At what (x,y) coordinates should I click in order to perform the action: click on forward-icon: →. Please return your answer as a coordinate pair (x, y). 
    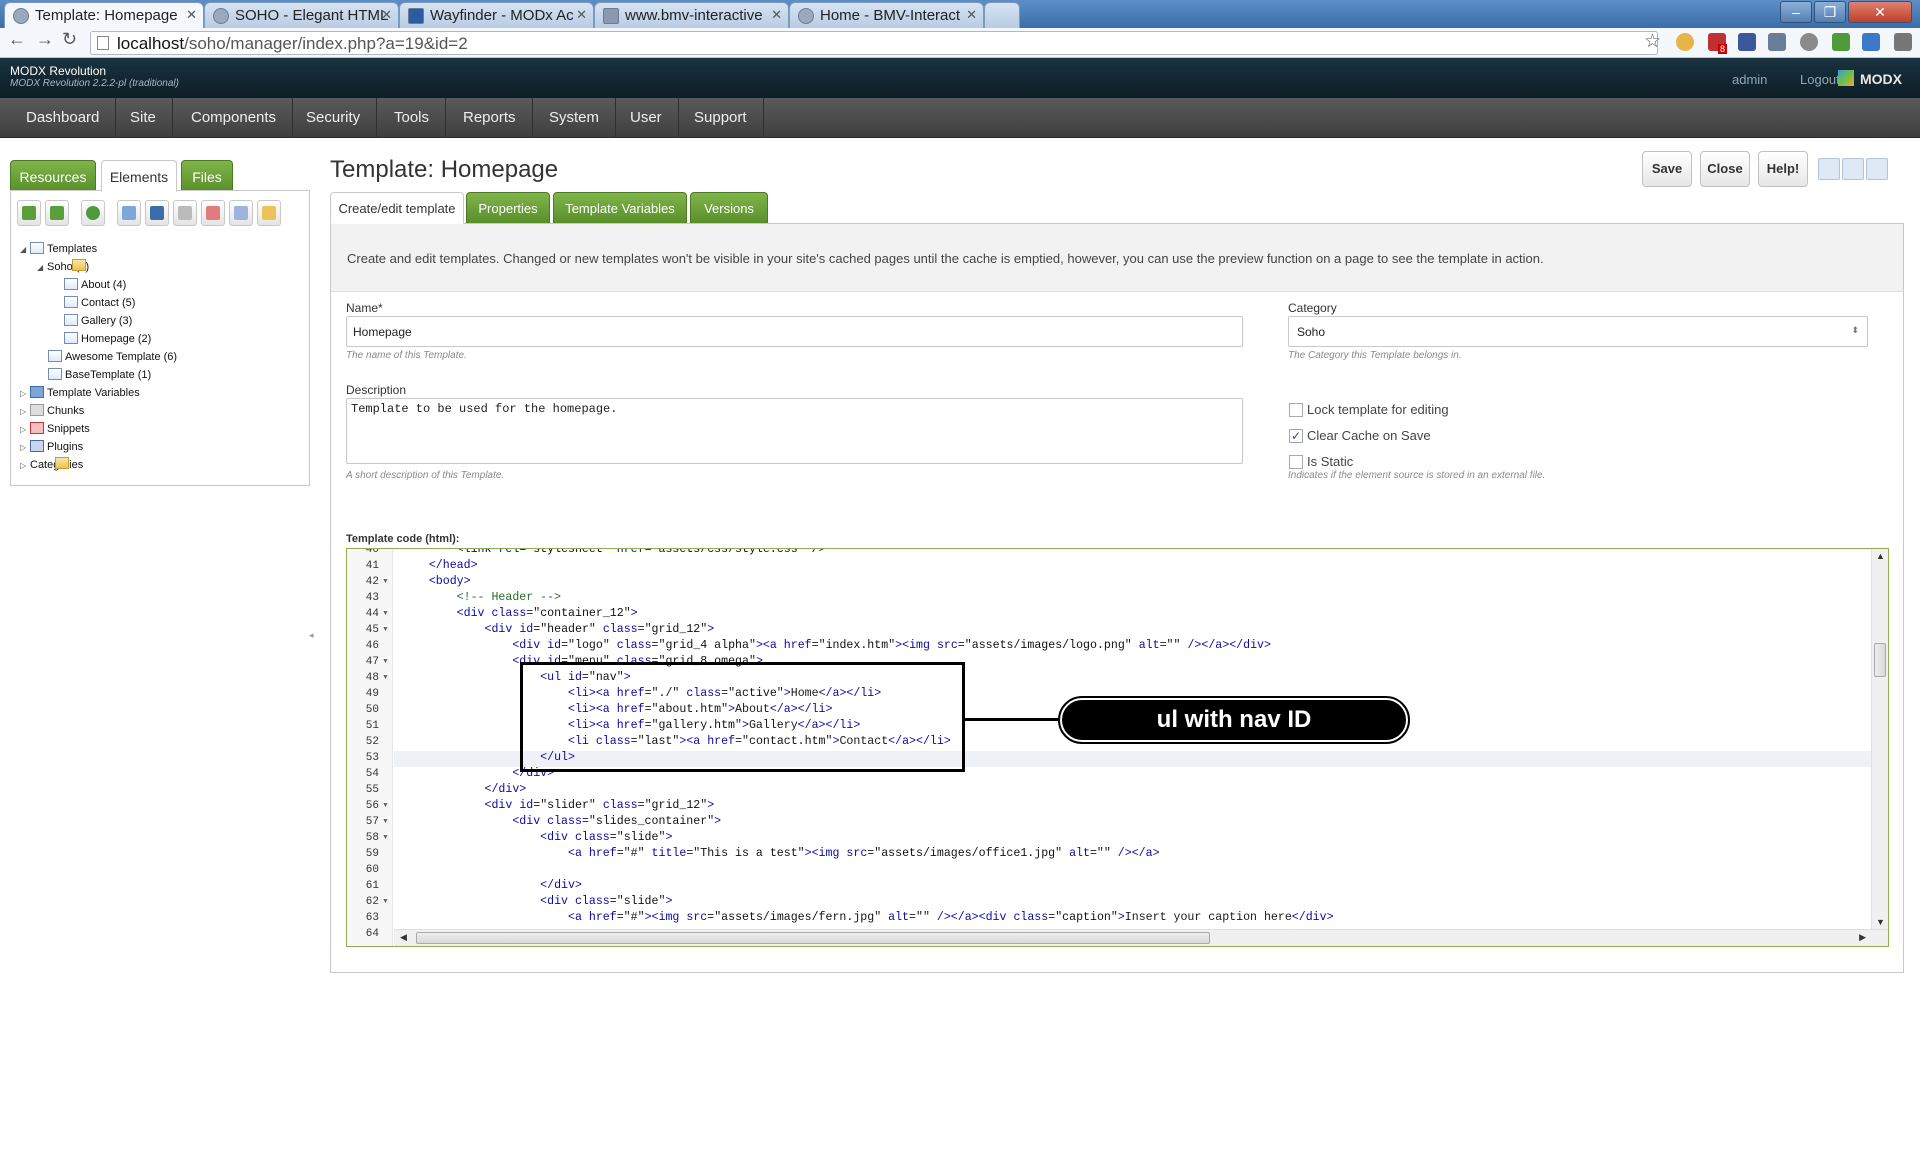
    Looking at the image, I should click on (45, 39).